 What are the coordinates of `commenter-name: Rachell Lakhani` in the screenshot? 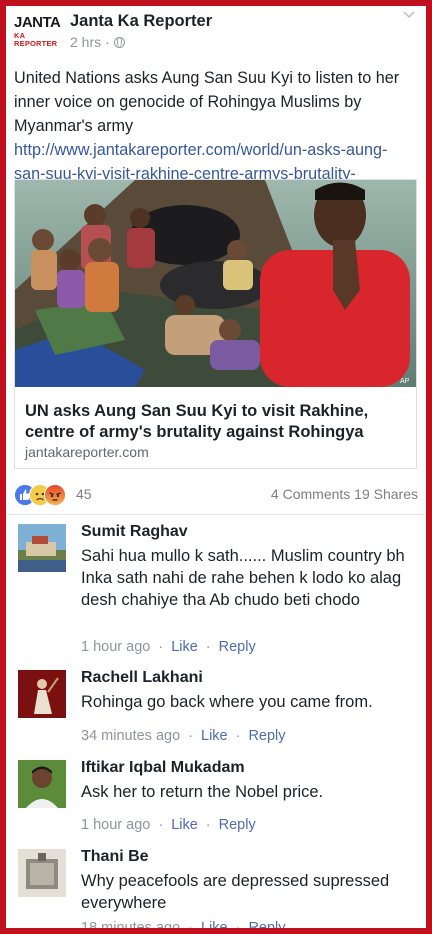 It's located at (142, 678).